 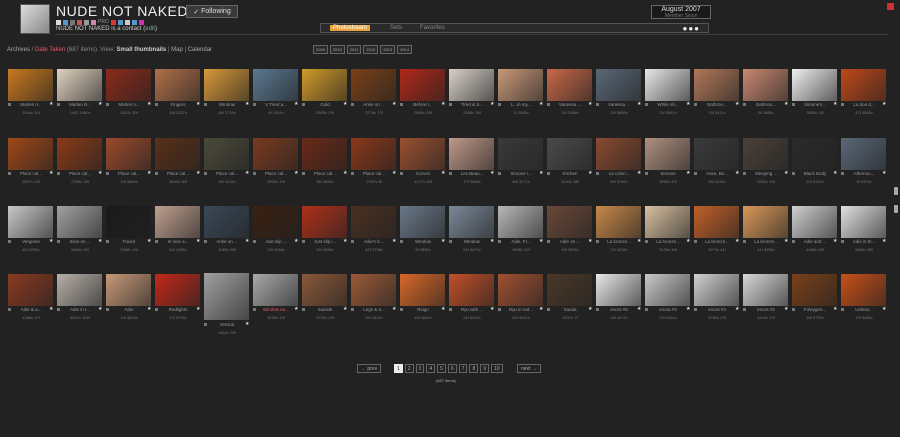 What do you see at coordinates (570, 173) in the screenshot?
I see `photo-title-link: Kitchen` at bounding box center [570, 173].